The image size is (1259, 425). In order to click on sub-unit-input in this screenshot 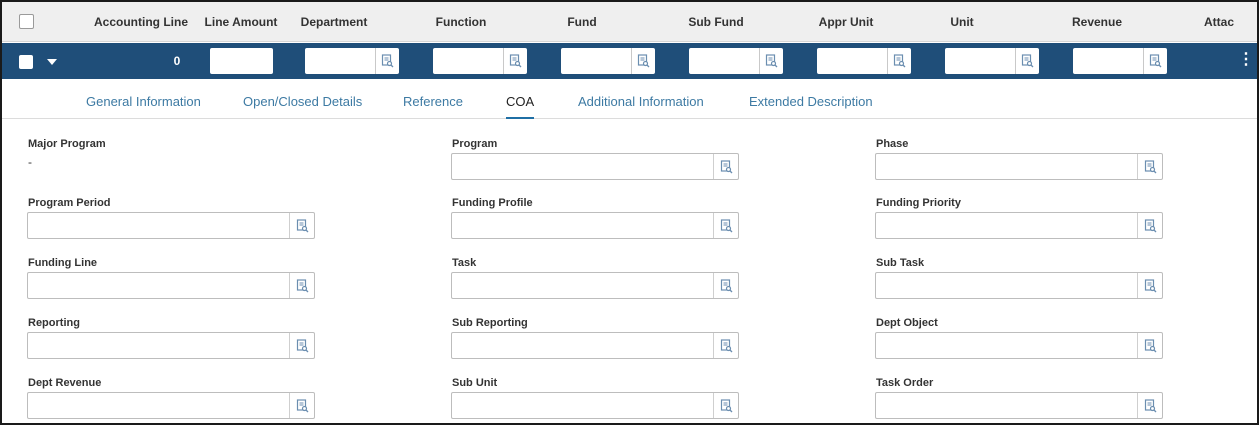, I will do `click(595, 405)`.